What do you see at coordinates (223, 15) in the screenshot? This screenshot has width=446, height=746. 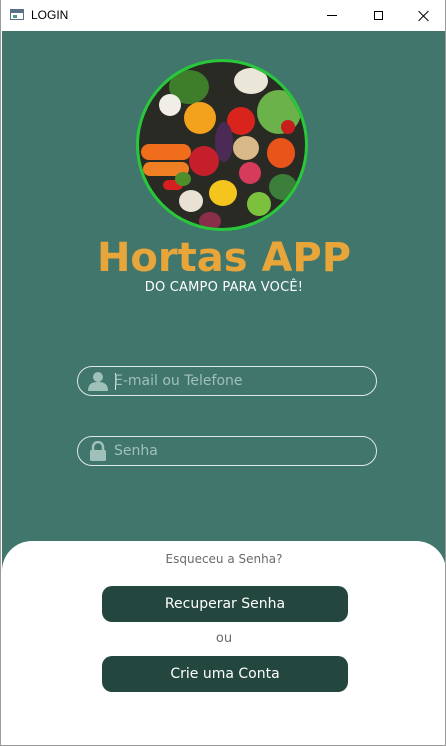 I see `title-bar: LOGIN` at bounding box center [223, 15].